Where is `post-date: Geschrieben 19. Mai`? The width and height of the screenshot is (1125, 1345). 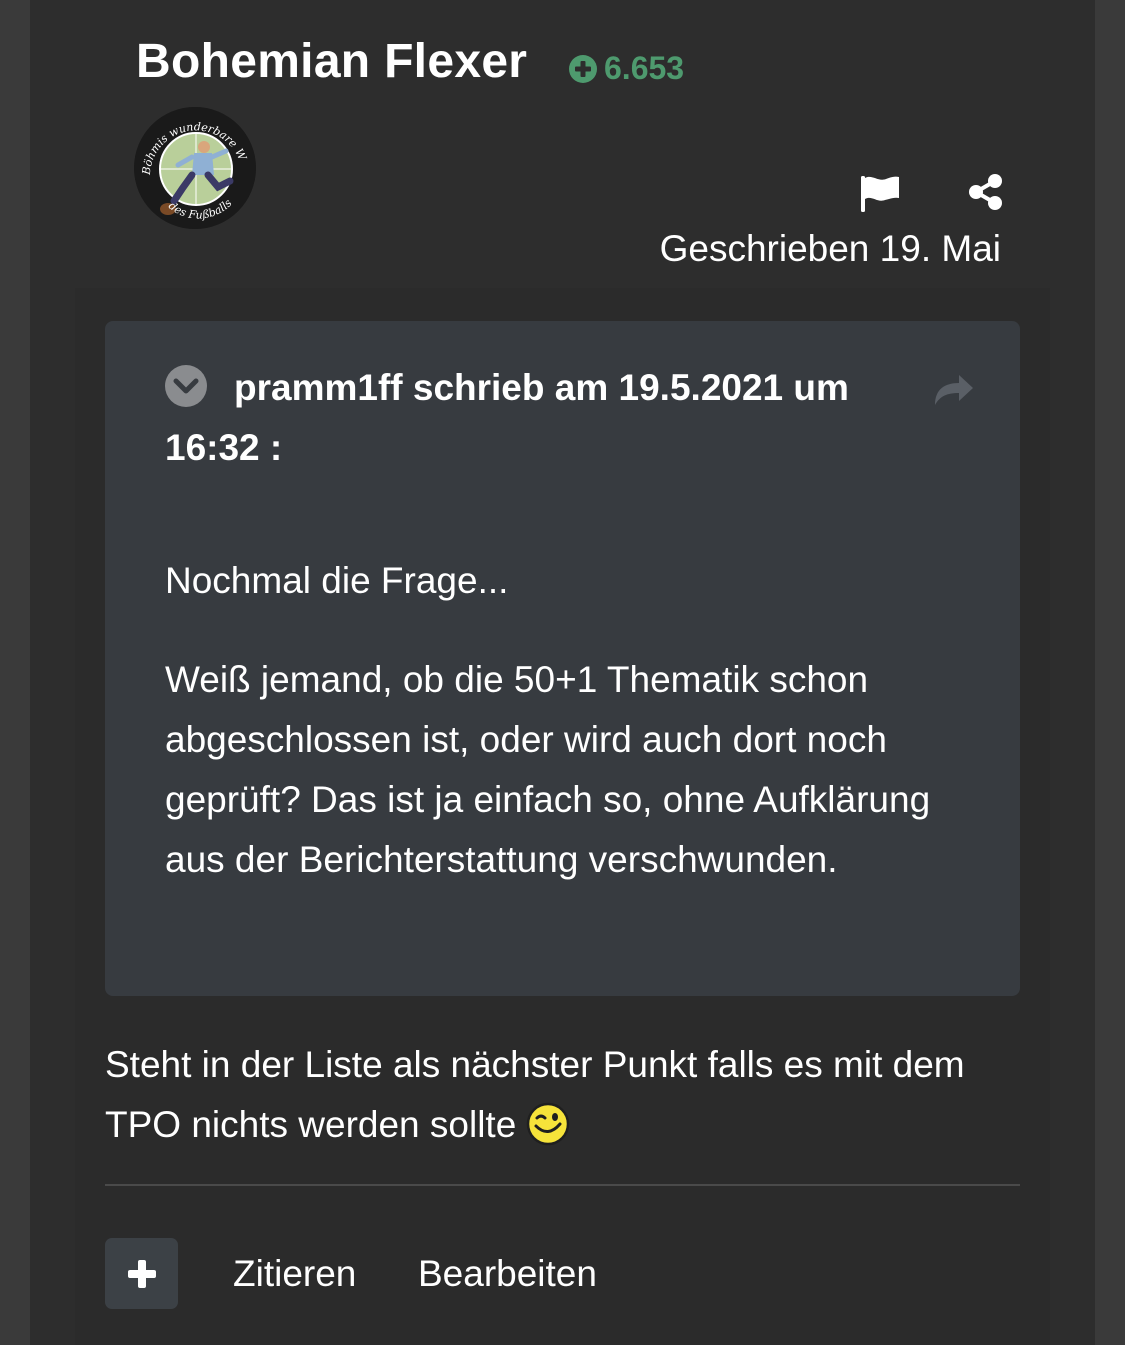 post-date: Geschrieben 19. Mai is located at coordinates (830, 249).